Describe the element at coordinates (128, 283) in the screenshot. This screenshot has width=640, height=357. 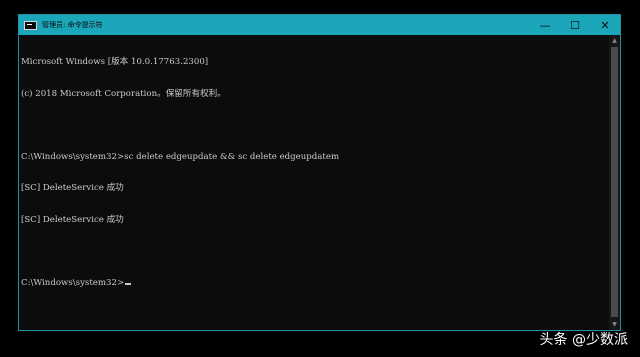
I see `text-cursor` at that location.